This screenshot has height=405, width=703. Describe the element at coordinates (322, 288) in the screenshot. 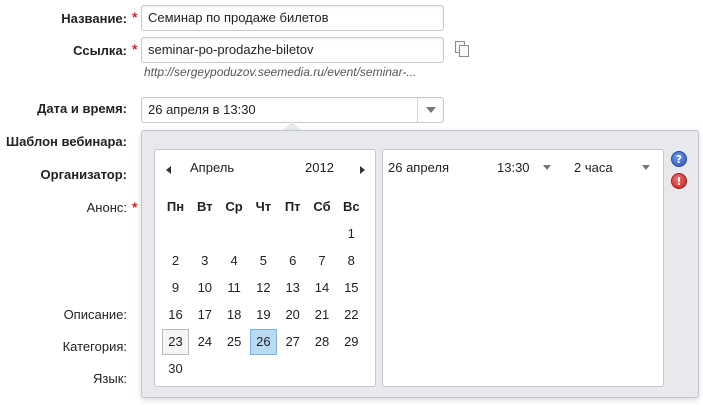

I see `calendar-day: 14` at that location.